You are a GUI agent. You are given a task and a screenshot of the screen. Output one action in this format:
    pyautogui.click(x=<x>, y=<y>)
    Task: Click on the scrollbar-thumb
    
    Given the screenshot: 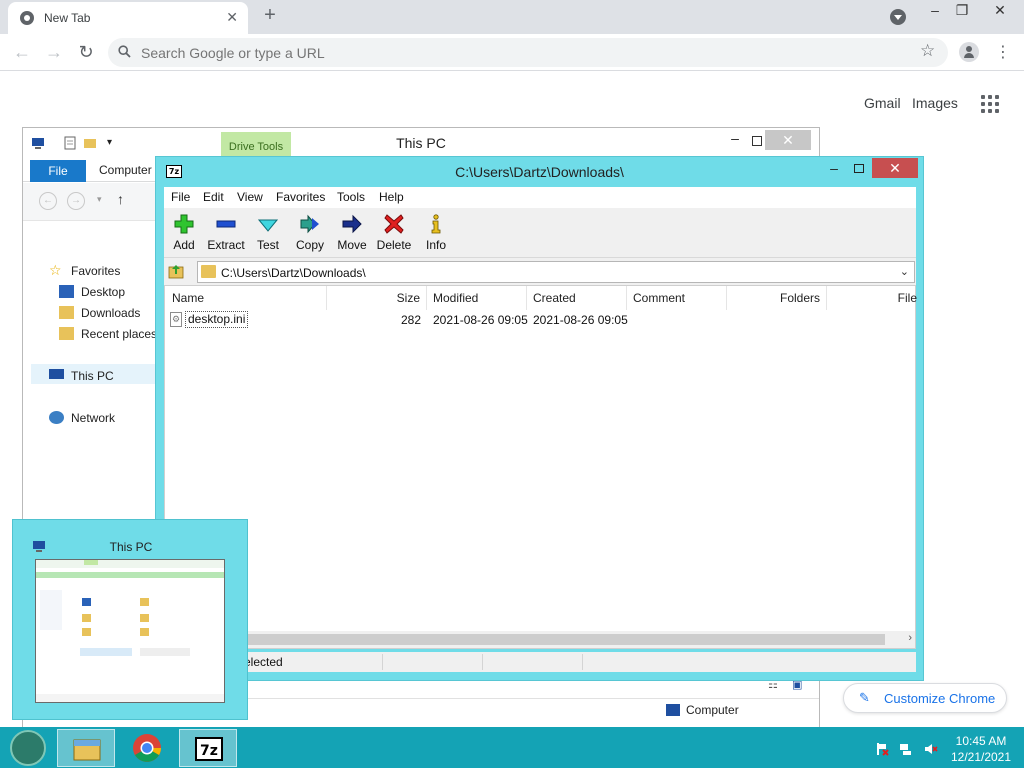 What is the action you would take?
    pyautogui.click(x=525, y=639)
    